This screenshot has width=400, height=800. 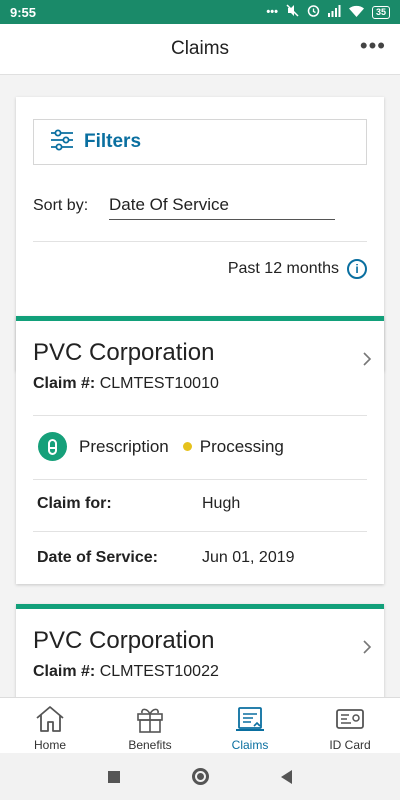 I want to click on sort-row: Sort by: Date Of Service, so click(x=200, y=206).